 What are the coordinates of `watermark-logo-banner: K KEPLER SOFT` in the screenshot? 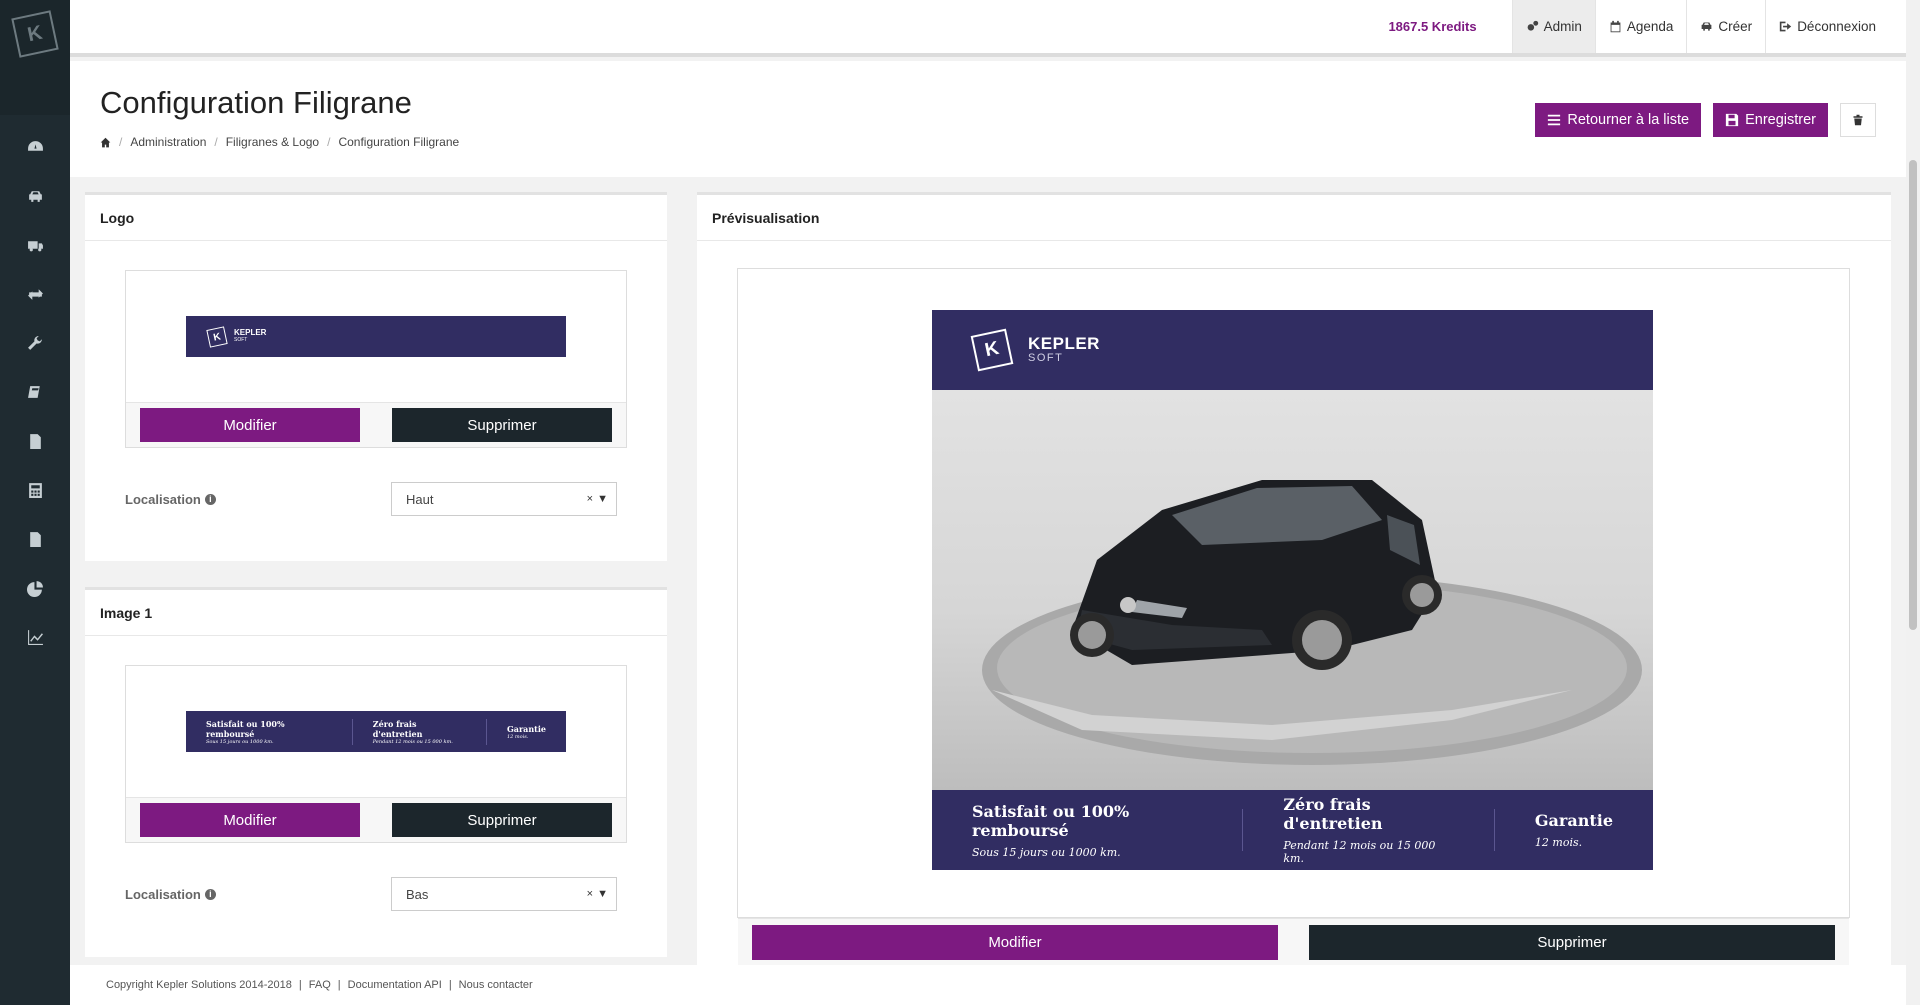 It's located at (1292, 350).